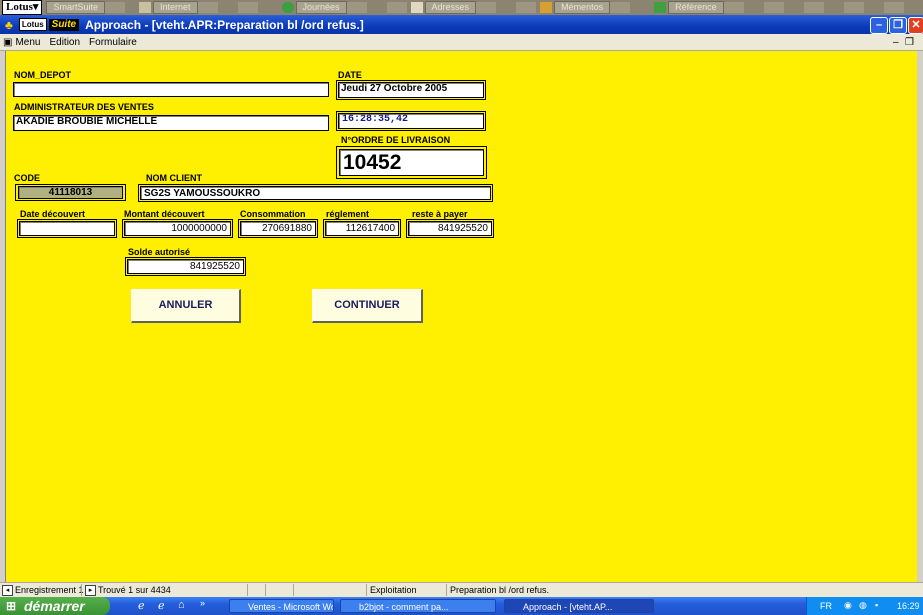  I want to click on suite-drawer-reference: Référence, so click(689, 7).